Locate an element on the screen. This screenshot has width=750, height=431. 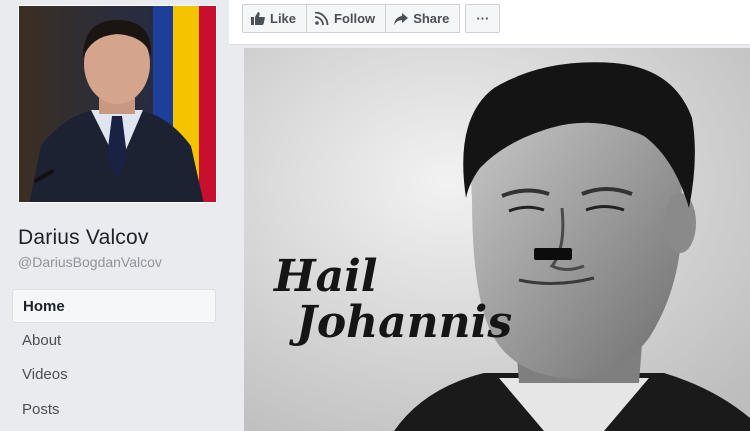
nav-item-videos: Videos is located at coordinates (114, 375).